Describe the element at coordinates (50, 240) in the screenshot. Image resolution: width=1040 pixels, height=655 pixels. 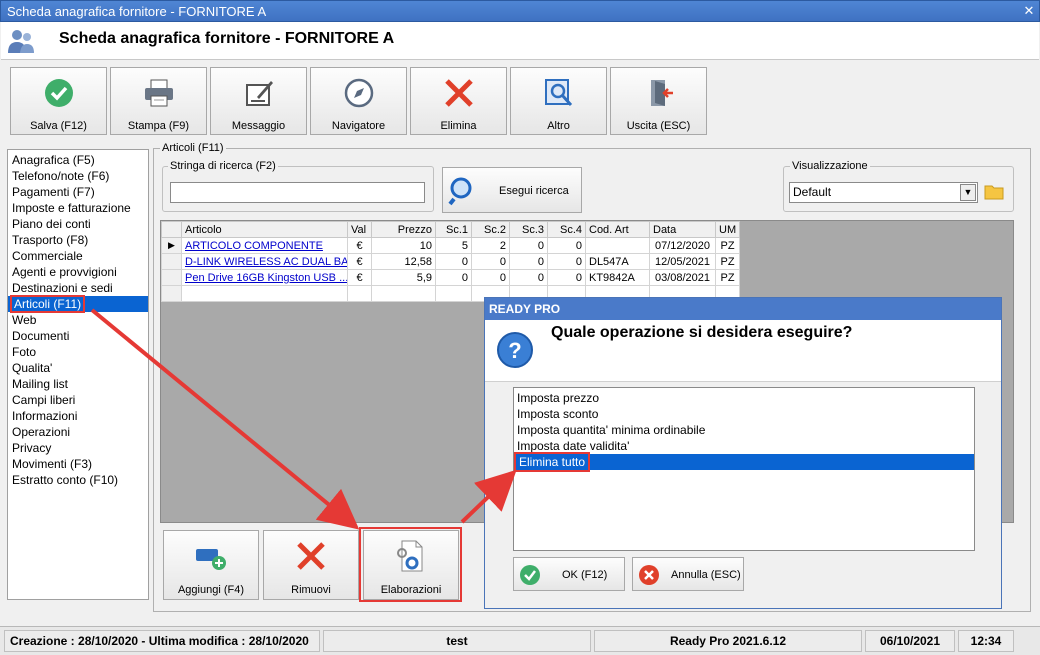
I see `sidebar-item-label: Trasporto (F8)` at that location.